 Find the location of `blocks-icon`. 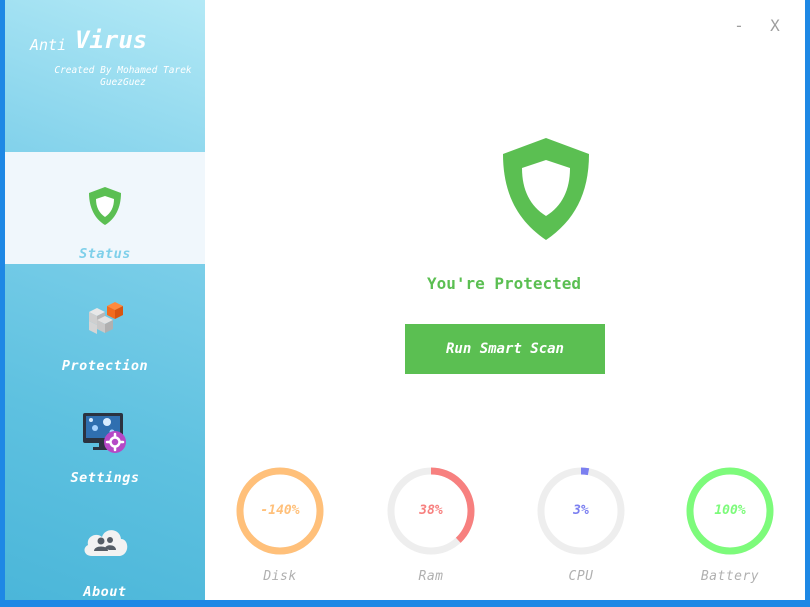

blocks-icon is located at coordinates (105, 322).